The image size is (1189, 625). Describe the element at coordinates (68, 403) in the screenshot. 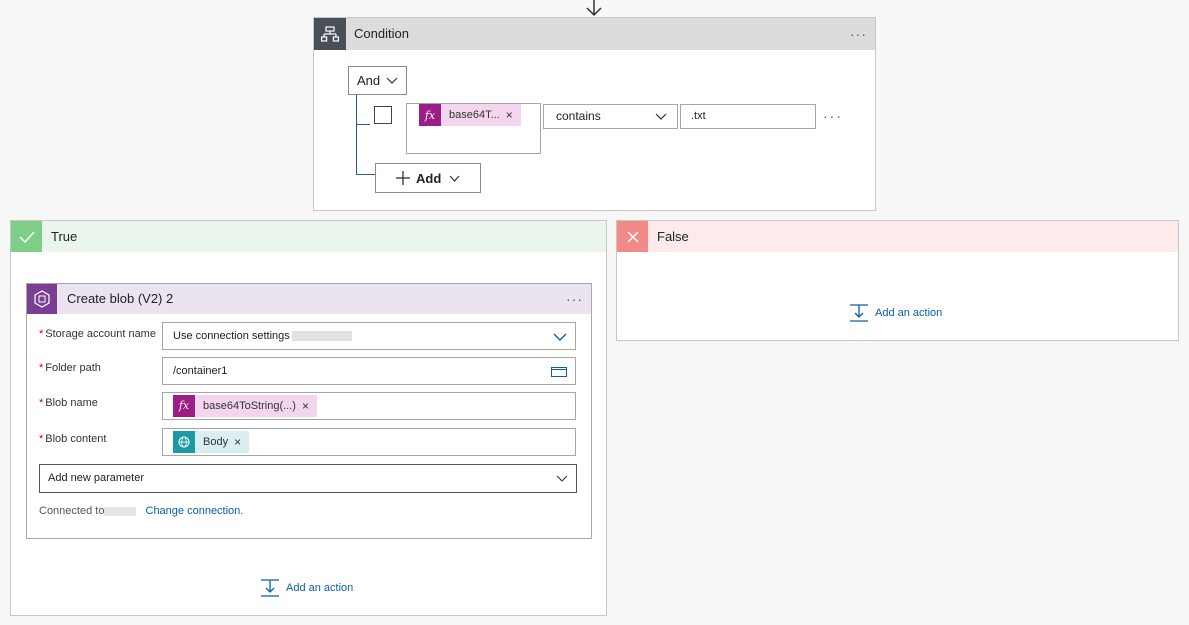

I see `blob-name-label: * Blob name` at that location.